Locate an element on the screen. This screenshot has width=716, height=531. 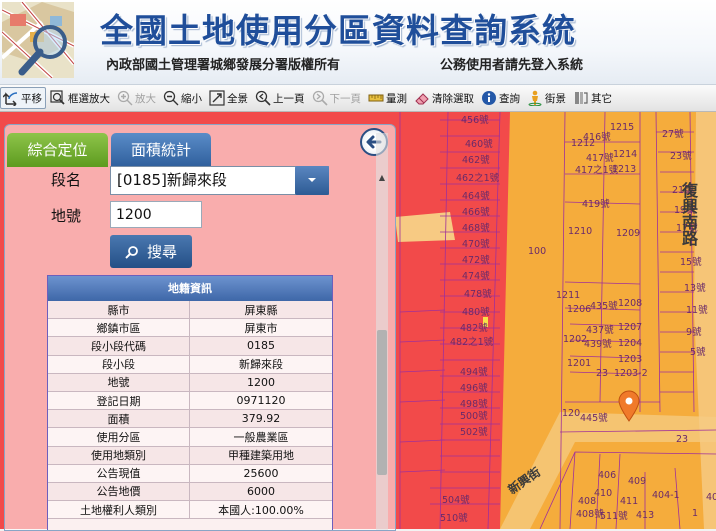
copyright-text: 內政部國土管理署城鄉發展分署版權所有 is located at coordinates (223, 65).